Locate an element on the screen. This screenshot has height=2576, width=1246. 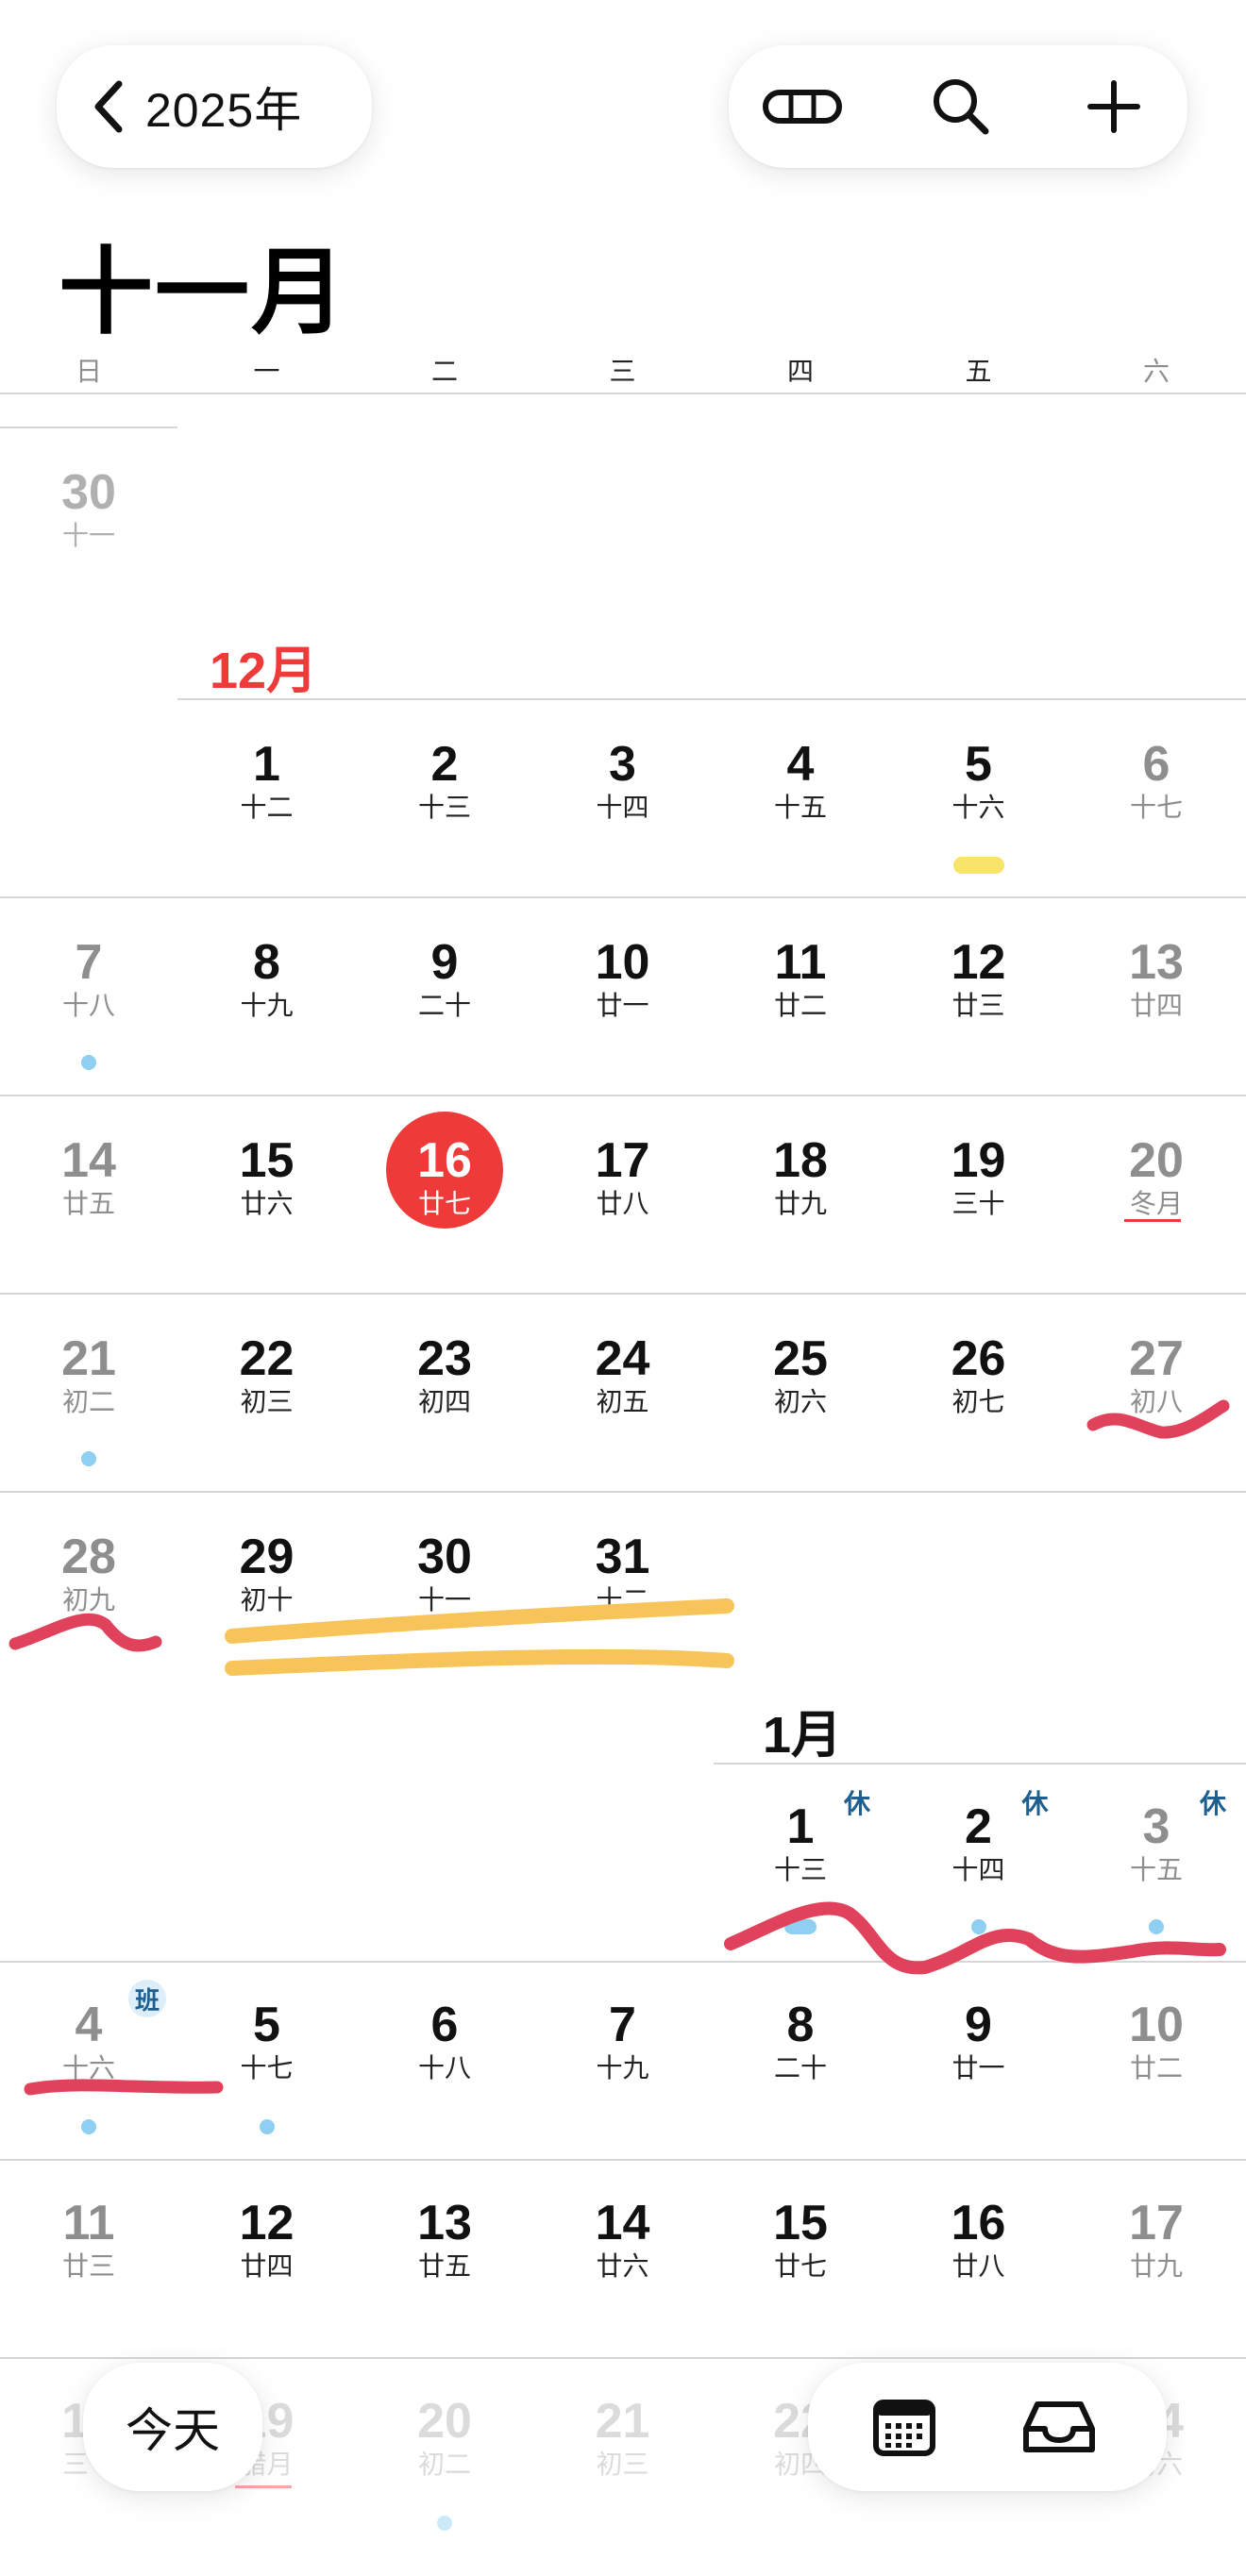
add-event-button is located at coordinates (1114, 106).